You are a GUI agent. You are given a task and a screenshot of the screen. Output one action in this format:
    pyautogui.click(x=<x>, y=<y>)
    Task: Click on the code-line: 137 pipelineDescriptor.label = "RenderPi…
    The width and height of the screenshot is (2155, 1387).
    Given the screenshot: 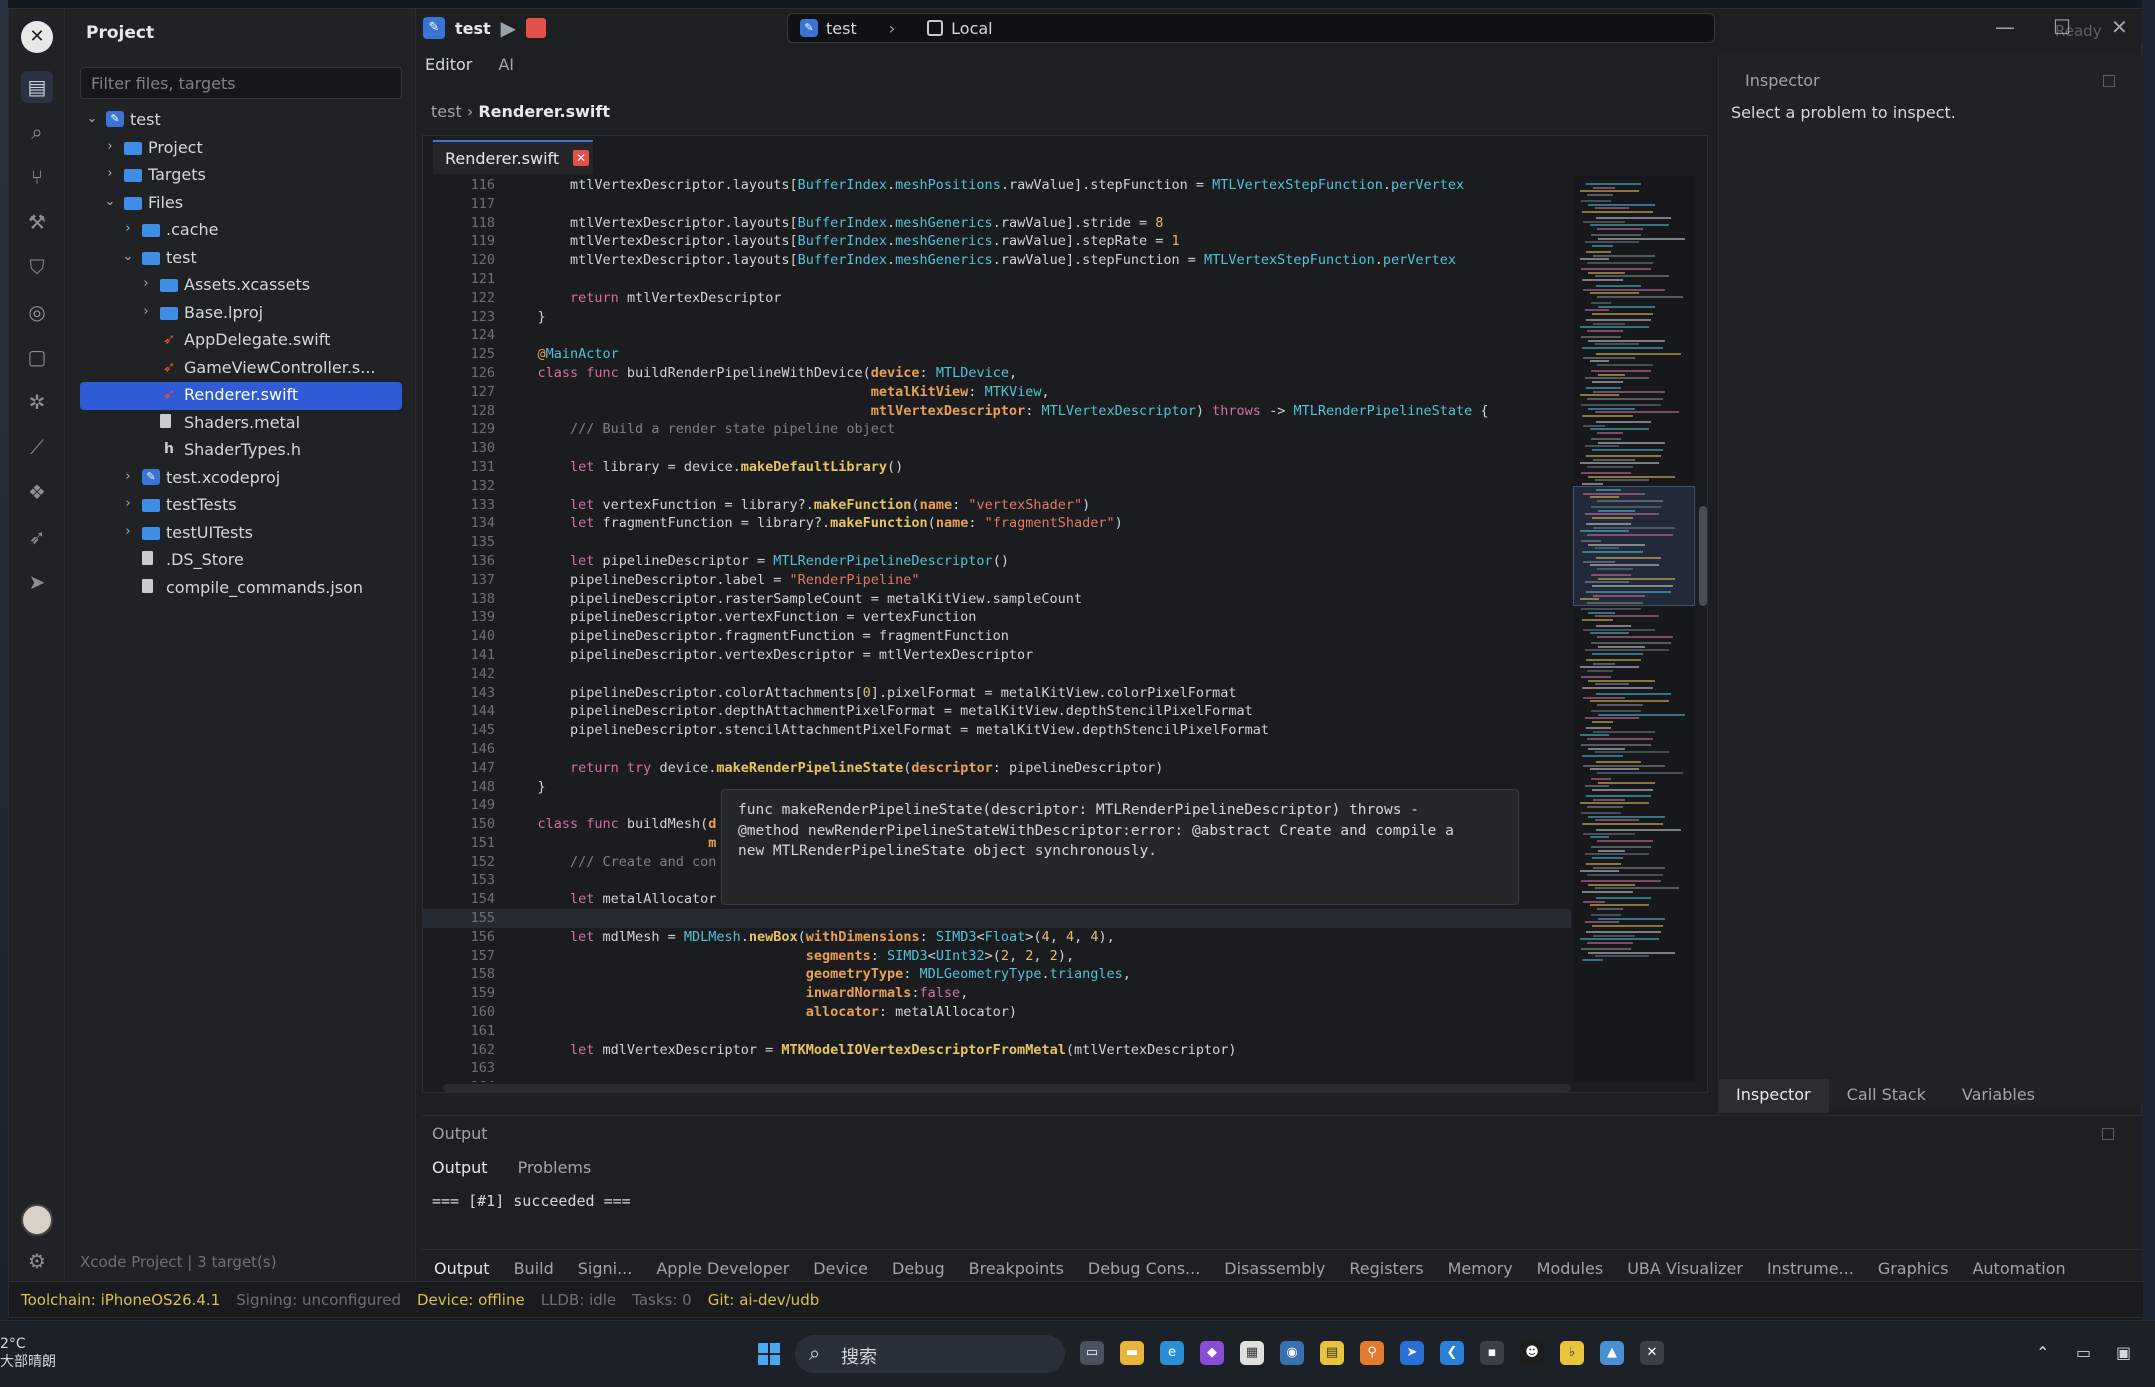 What is the action you would take?
    pyautogui.click(x=997, y=580)
    